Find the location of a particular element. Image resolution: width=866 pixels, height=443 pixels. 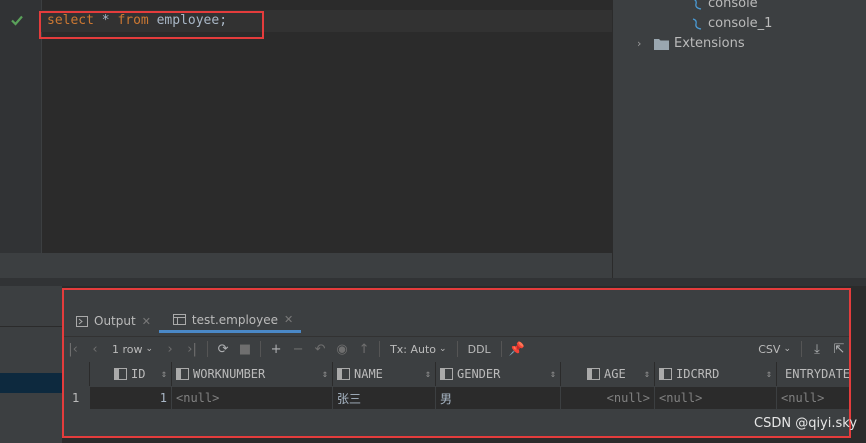

rows-count-dropdown: 1 row ⌄ is located at coordinates (132, 349).